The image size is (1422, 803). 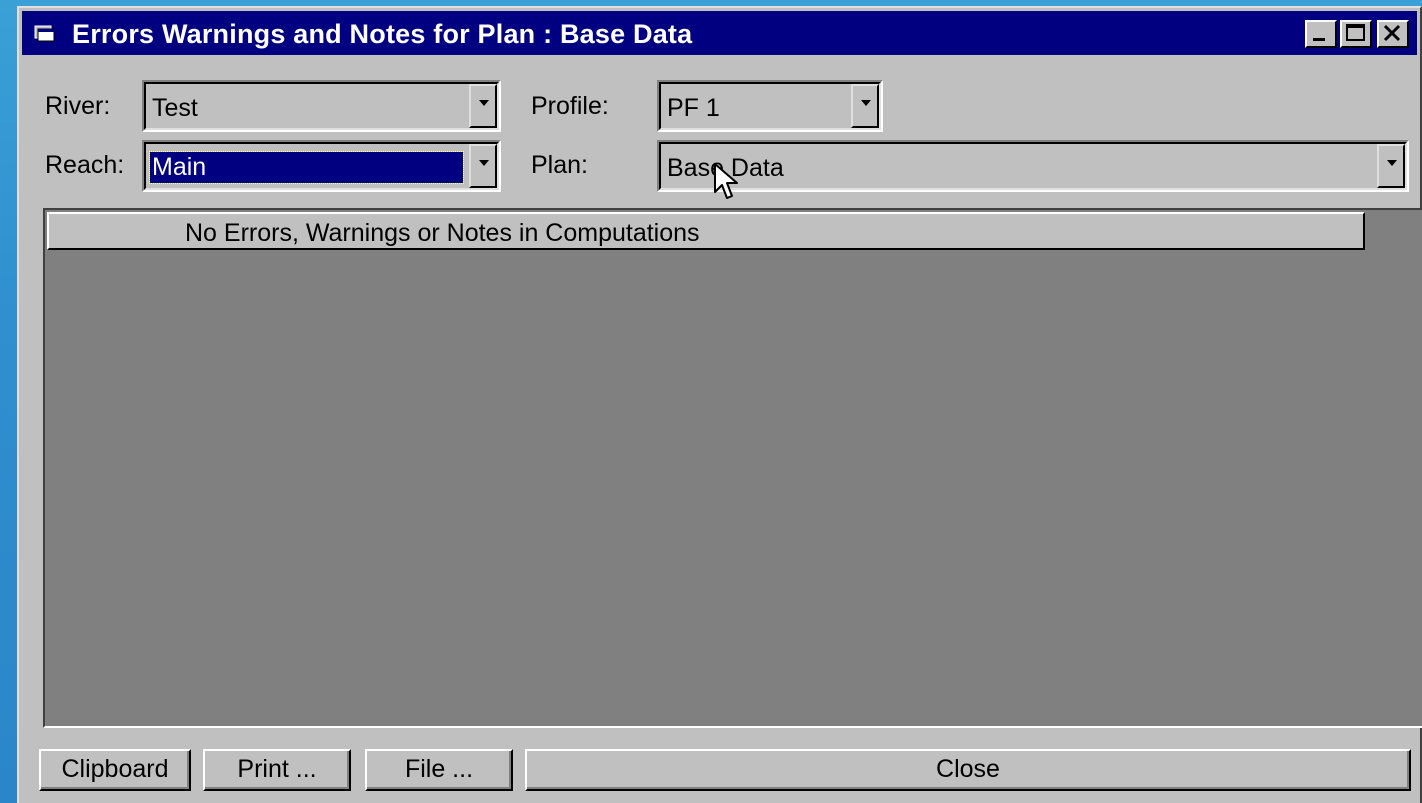 I want to click on reach-combo-field: Main, so click(x=321, y=166).